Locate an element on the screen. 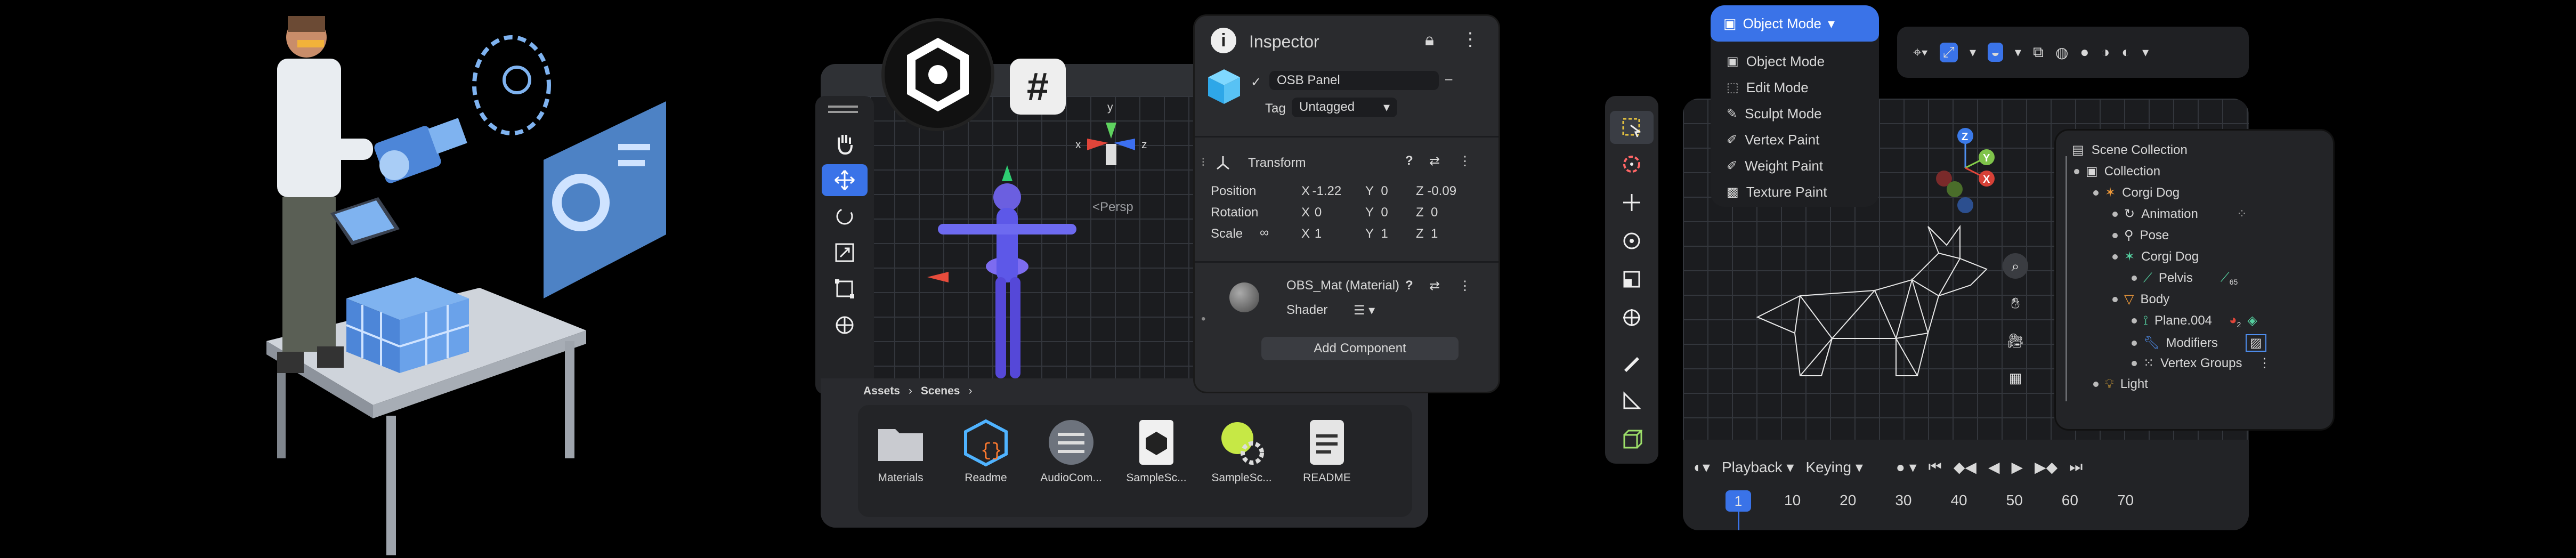 The image size is (2576, 558). add-cube-icon is located at coordinates (1632, 439).